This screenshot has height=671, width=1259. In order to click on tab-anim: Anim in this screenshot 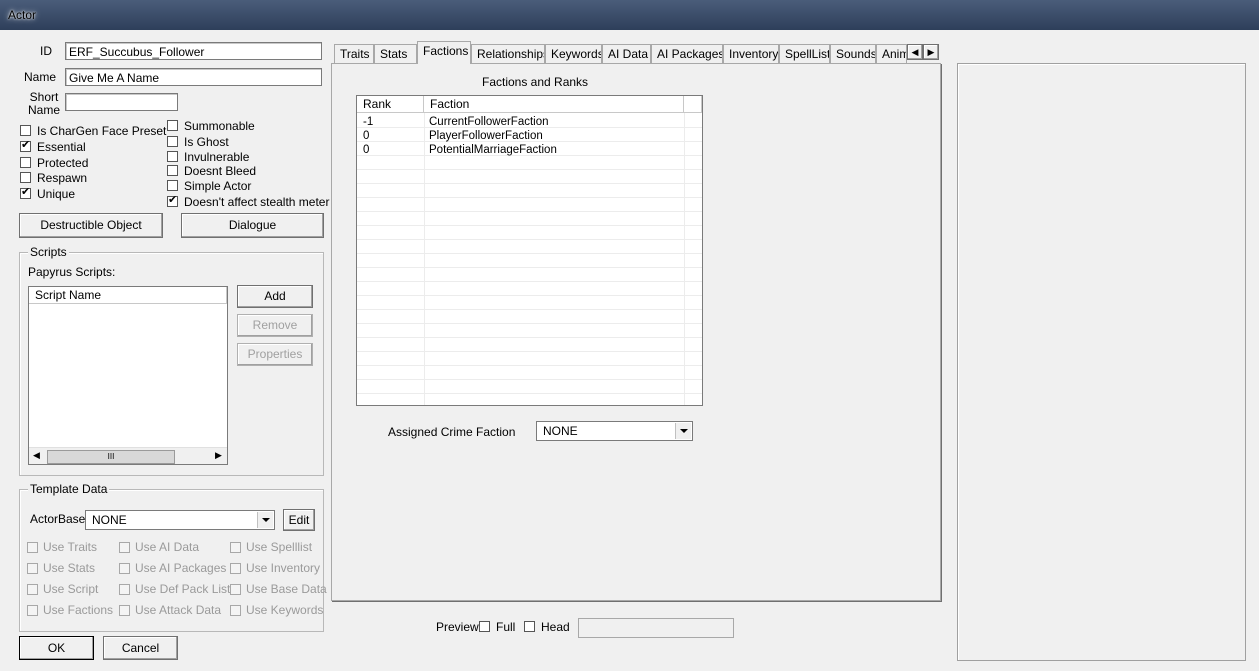, I will do `click(891, 53)`.